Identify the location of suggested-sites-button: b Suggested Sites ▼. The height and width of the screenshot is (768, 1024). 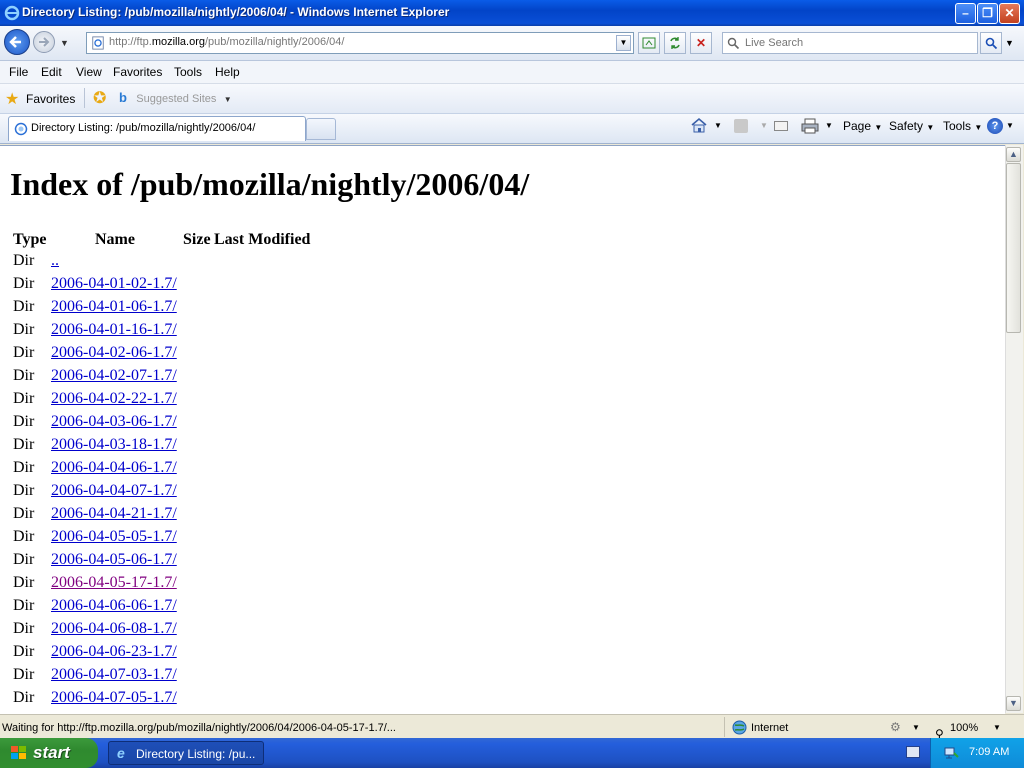
(175, 97).